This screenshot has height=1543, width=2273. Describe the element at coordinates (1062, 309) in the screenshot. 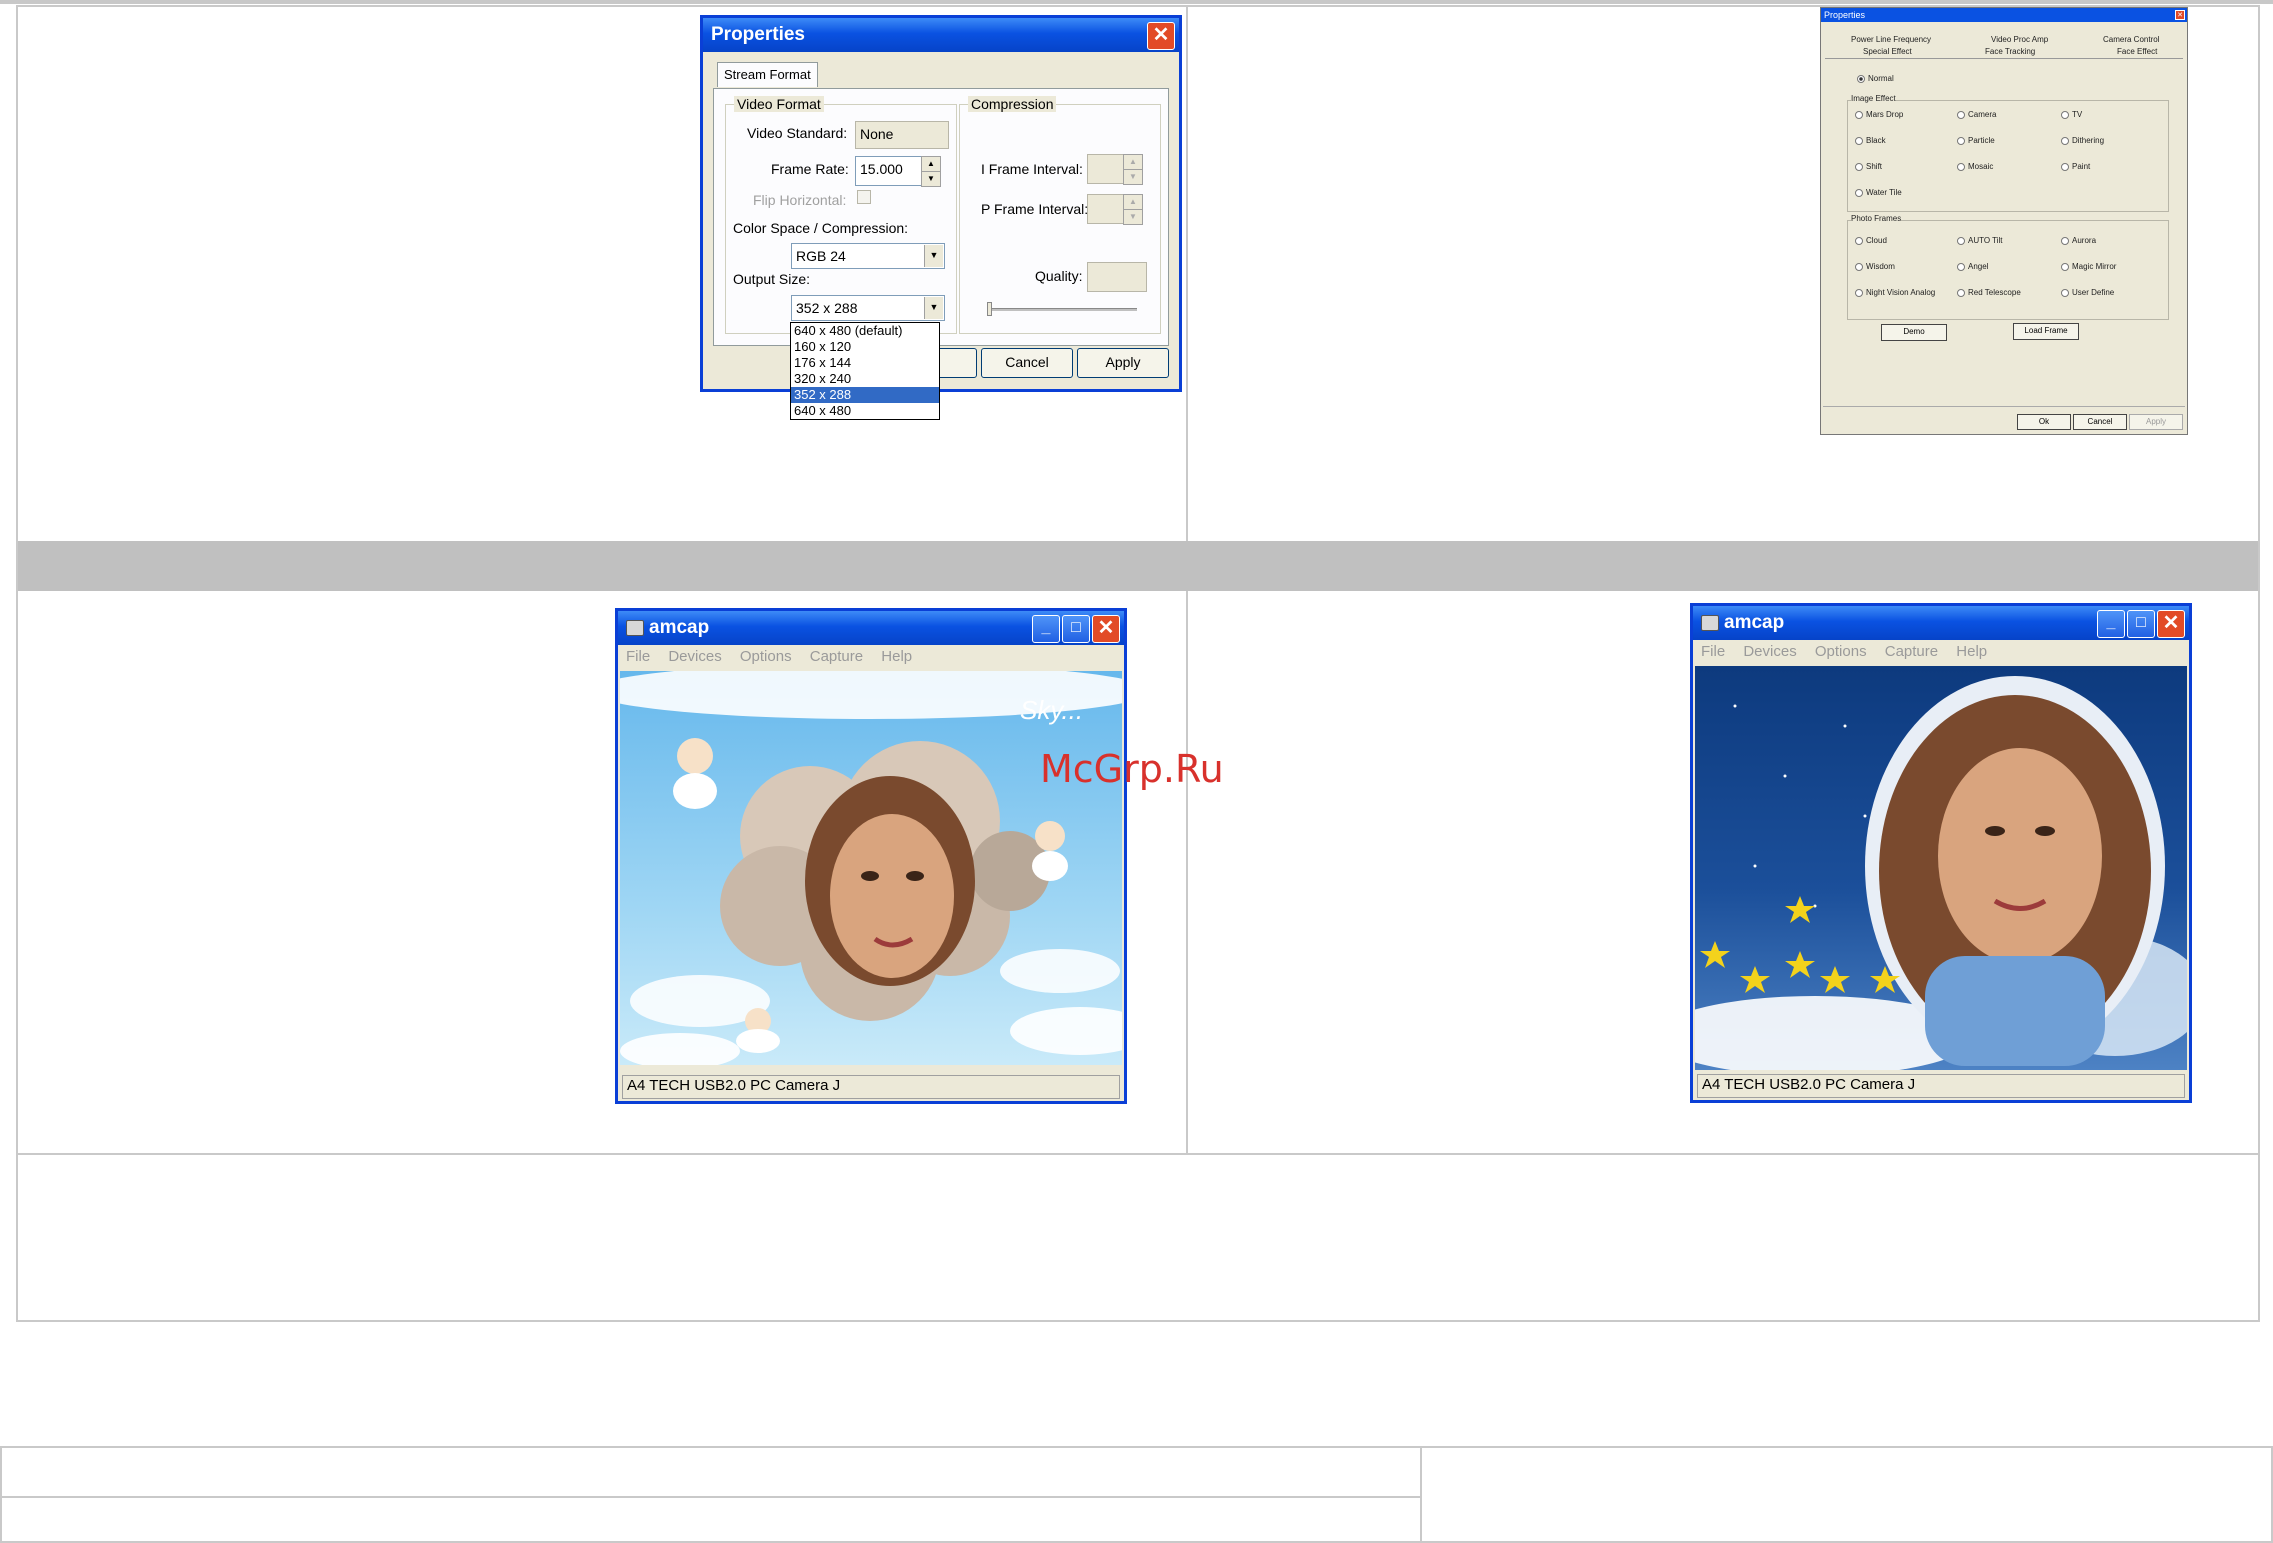

I see `quality-slider-track` at that location.